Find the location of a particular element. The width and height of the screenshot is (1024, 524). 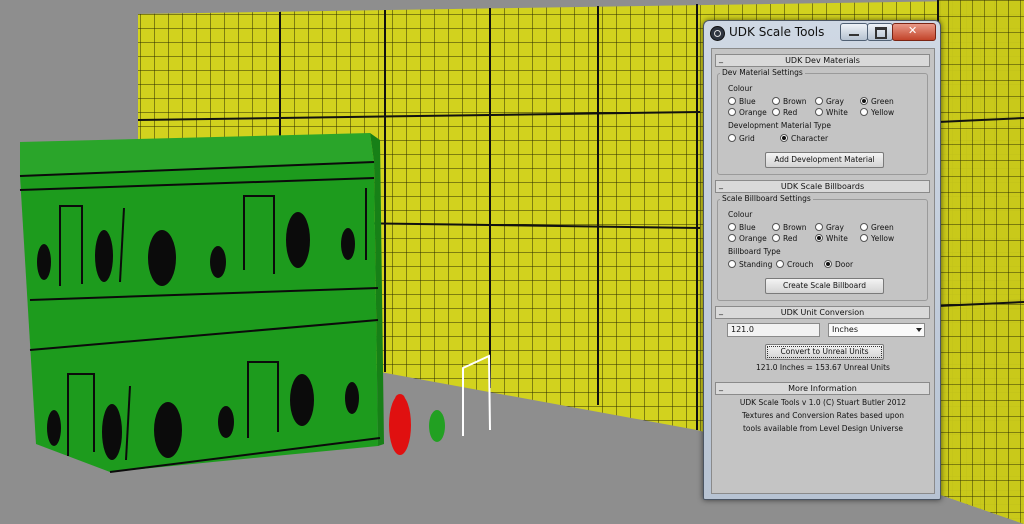

dev-colour-green-radio: Green is located at coordinates (877, 102).